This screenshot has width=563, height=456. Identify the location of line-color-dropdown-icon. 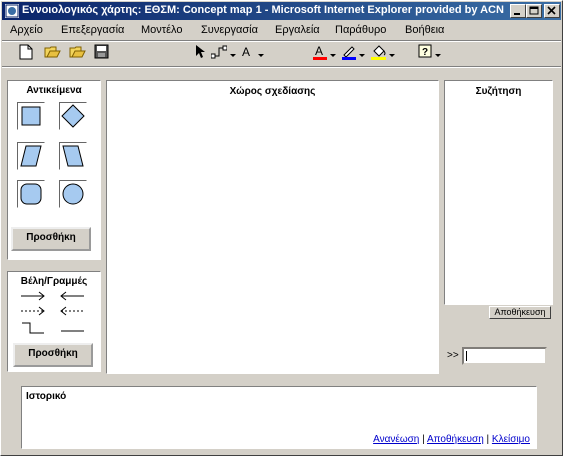
(362, 55).